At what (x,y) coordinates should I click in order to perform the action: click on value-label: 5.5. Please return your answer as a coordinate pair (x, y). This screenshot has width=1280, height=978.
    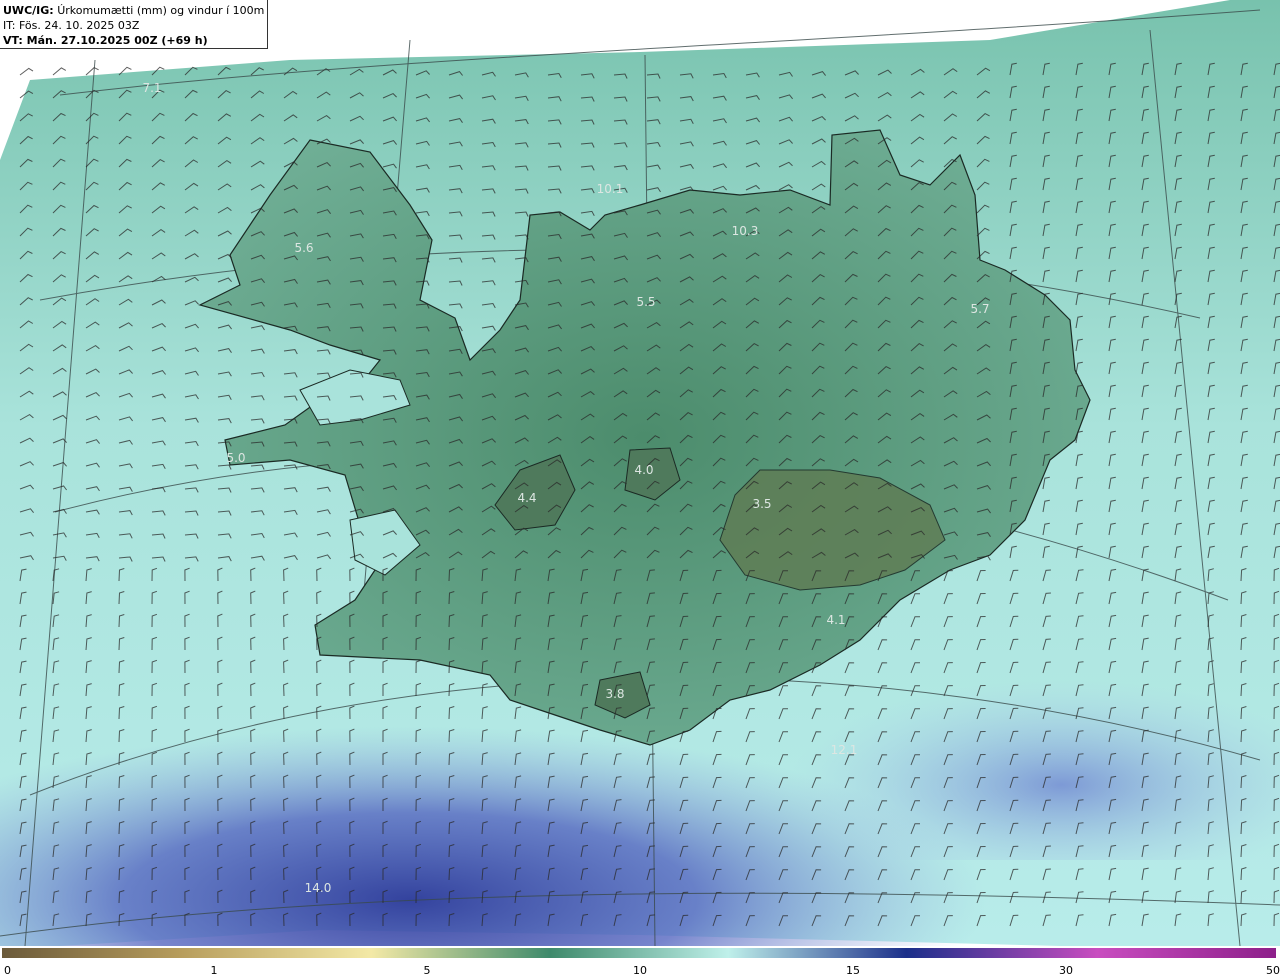
    Looking at the image, I should click on (645, 302).